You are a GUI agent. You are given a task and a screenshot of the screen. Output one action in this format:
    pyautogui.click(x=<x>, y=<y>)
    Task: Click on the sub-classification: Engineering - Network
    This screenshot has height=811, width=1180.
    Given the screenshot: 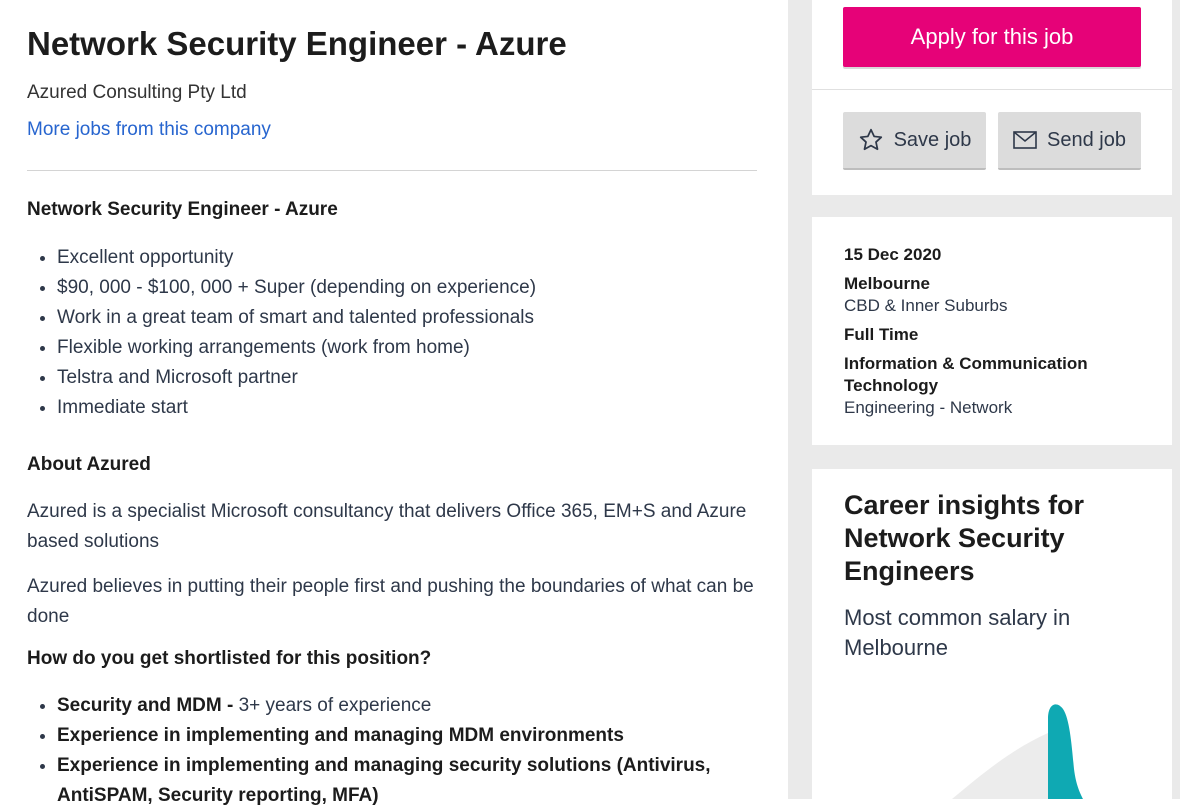 What is the action you would take?
    pyautogui.click(x=928, y=407)
    